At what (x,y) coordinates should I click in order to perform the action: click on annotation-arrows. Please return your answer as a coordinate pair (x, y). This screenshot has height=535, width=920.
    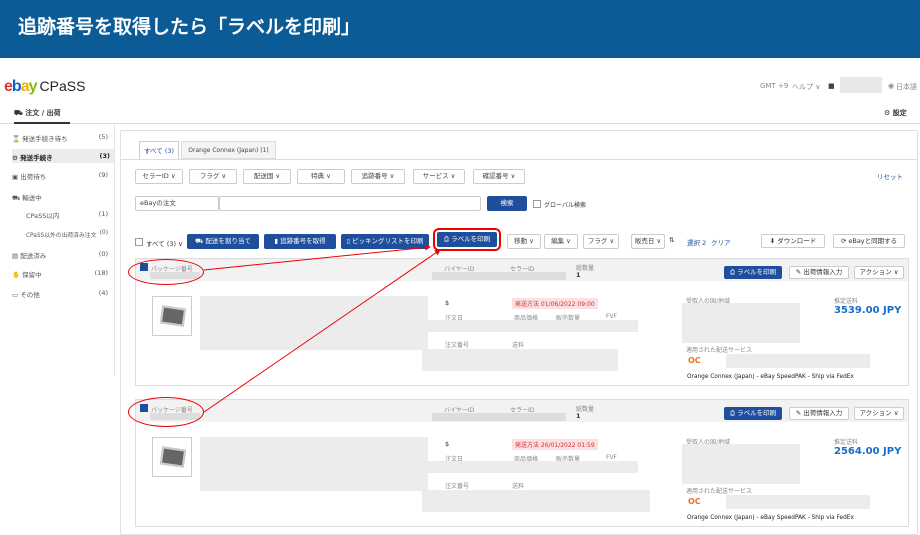
    Looking at the image, I should click on (322, 328).